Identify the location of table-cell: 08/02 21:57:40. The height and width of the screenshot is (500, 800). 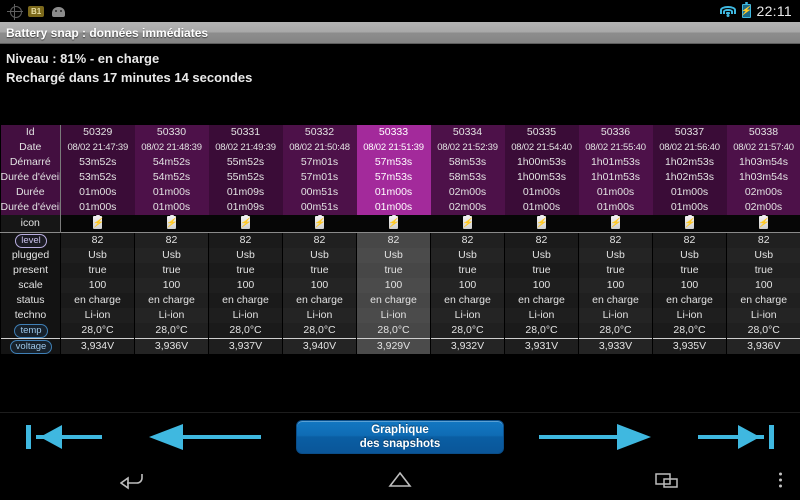
(763, 147).